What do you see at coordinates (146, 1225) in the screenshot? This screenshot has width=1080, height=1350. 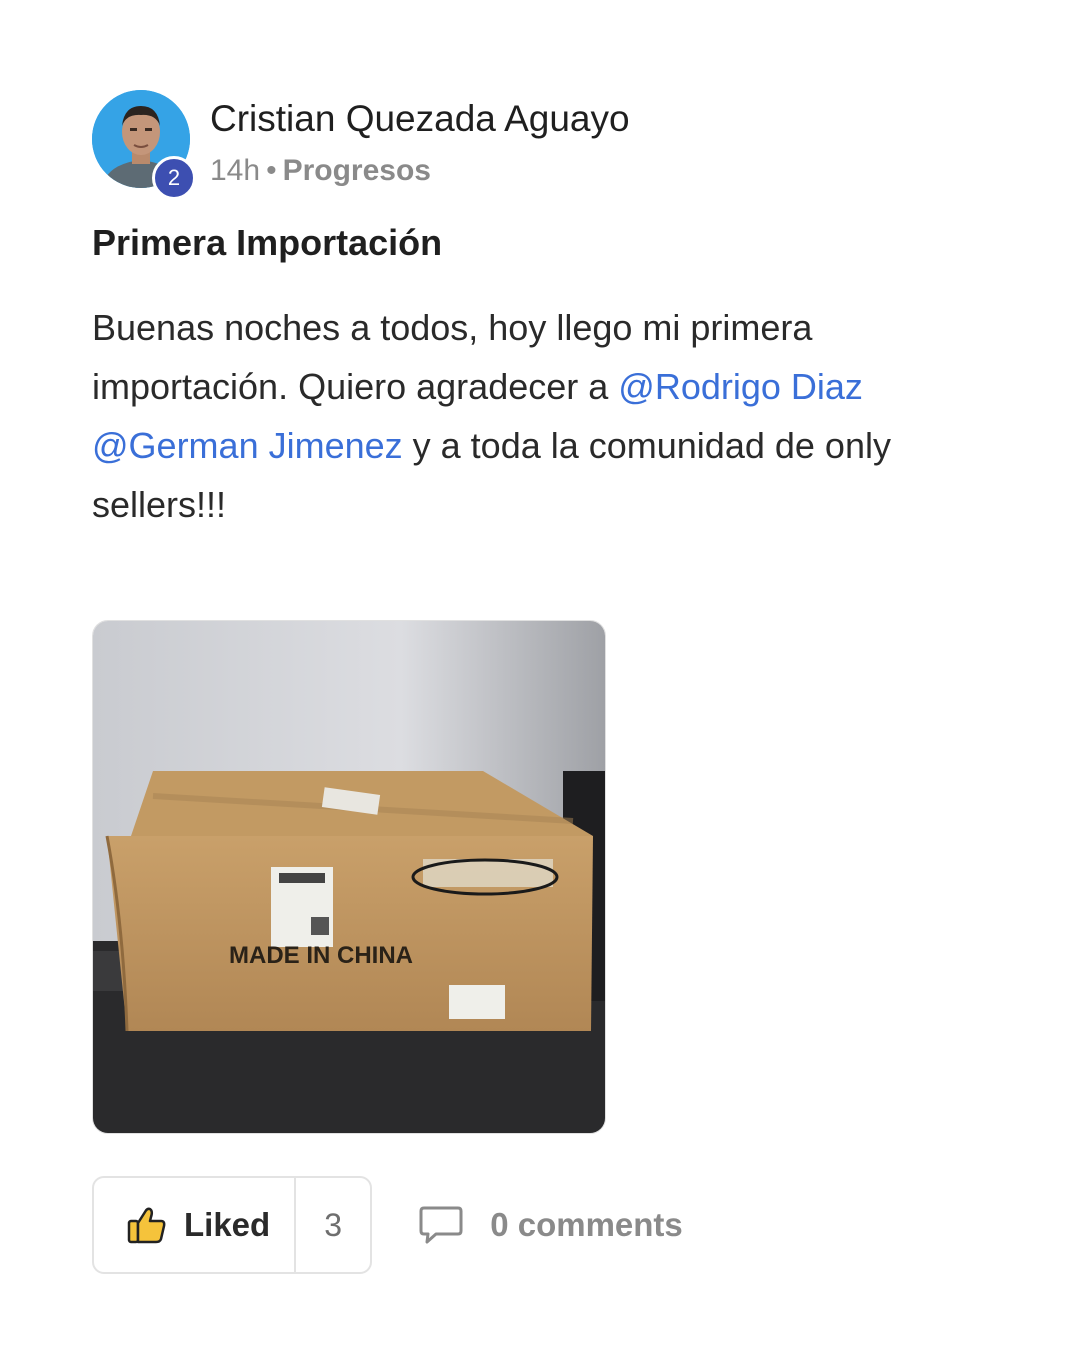 I see `thumbs-up-icon` at bounding box center [146, 1225].